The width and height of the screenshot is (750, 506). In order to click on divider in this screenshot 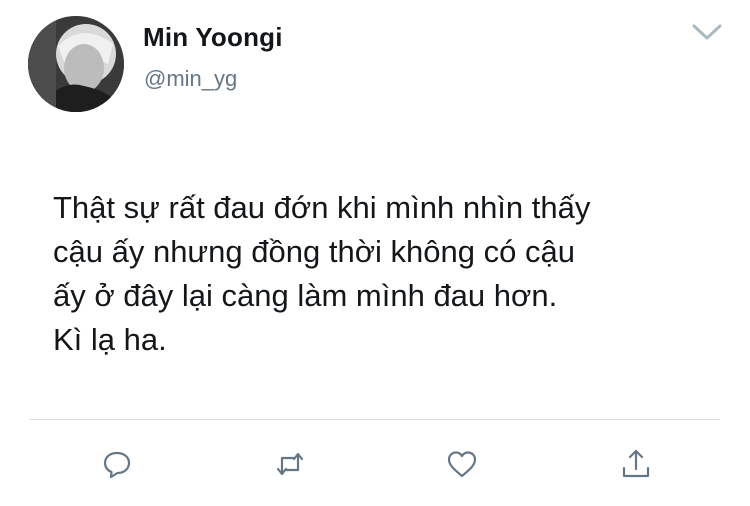, I will do `click(375, 419)`.